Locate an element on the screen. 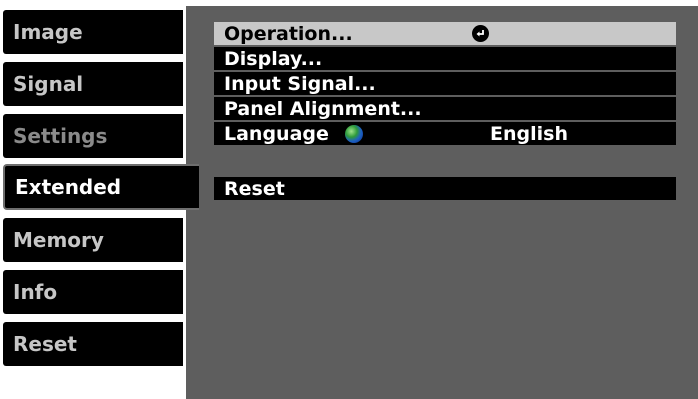 This screenshot has height=399, width=698. tab-label: Signal is located at coordinates (48, 84).